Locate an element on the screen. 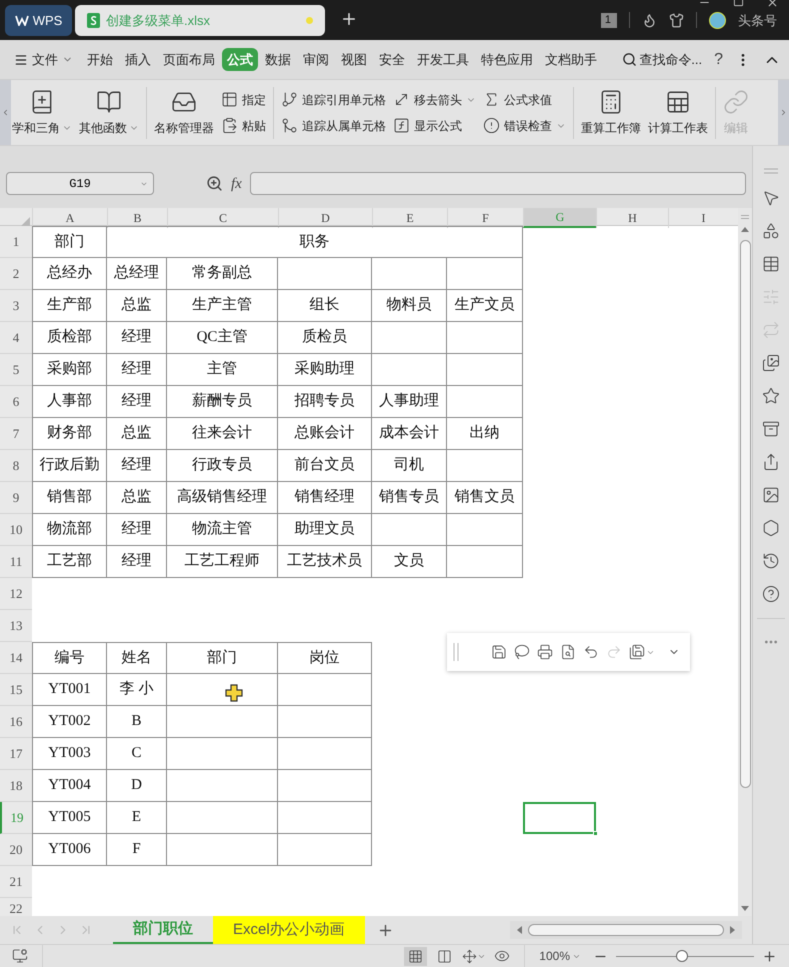 Image resolution: width=789 pixels, height=967 pixels. row-header: 21 is located at coordinates (16, 882).